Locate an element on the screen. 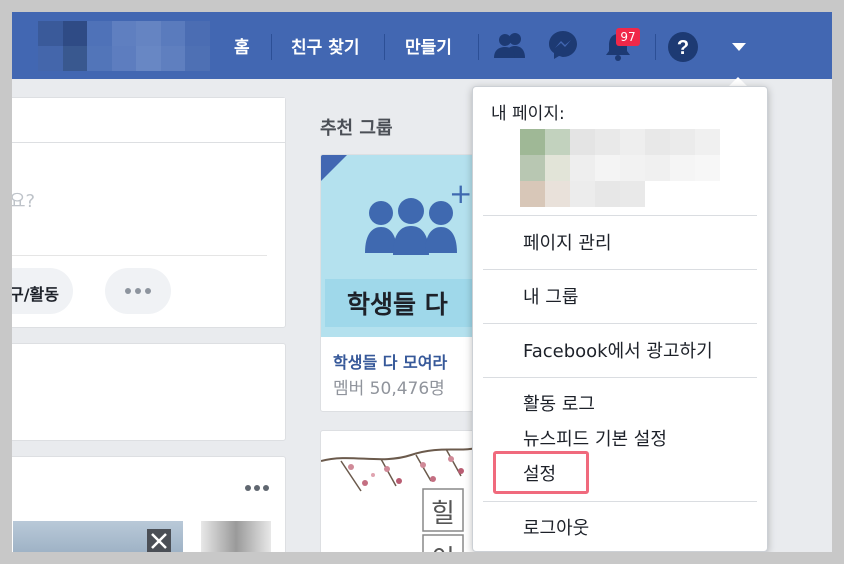  feed-post-card is located at coordinates (149, 504).